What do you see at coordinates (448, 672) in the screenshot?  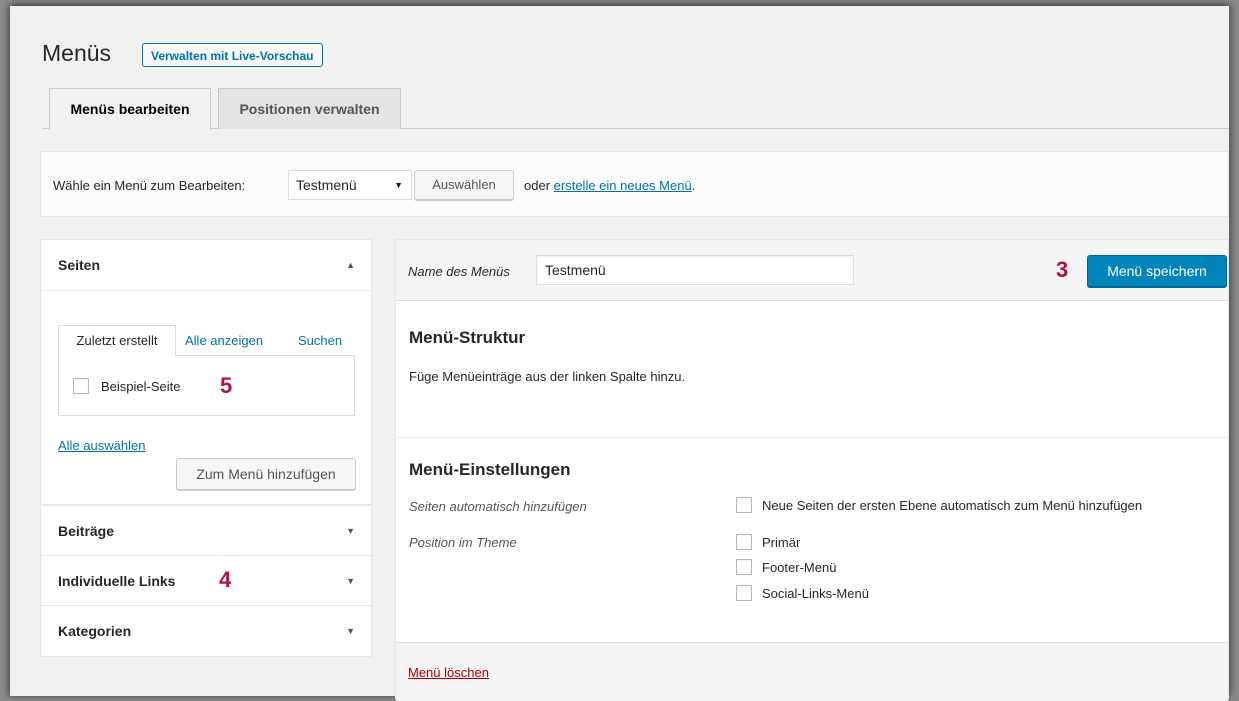 I see `delete-menu-link: Menü löschen` at bounding box center [448, 672].